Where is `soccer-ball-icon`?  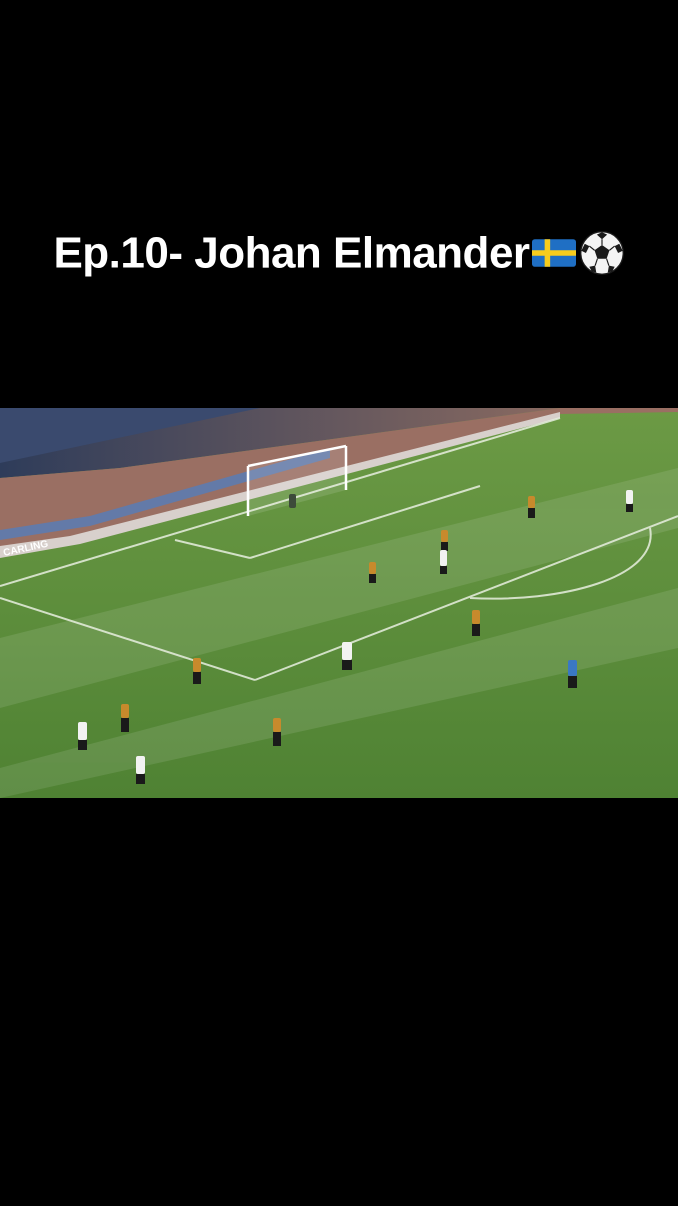 soccer-ball-icon is located at coordinates (601, 253).